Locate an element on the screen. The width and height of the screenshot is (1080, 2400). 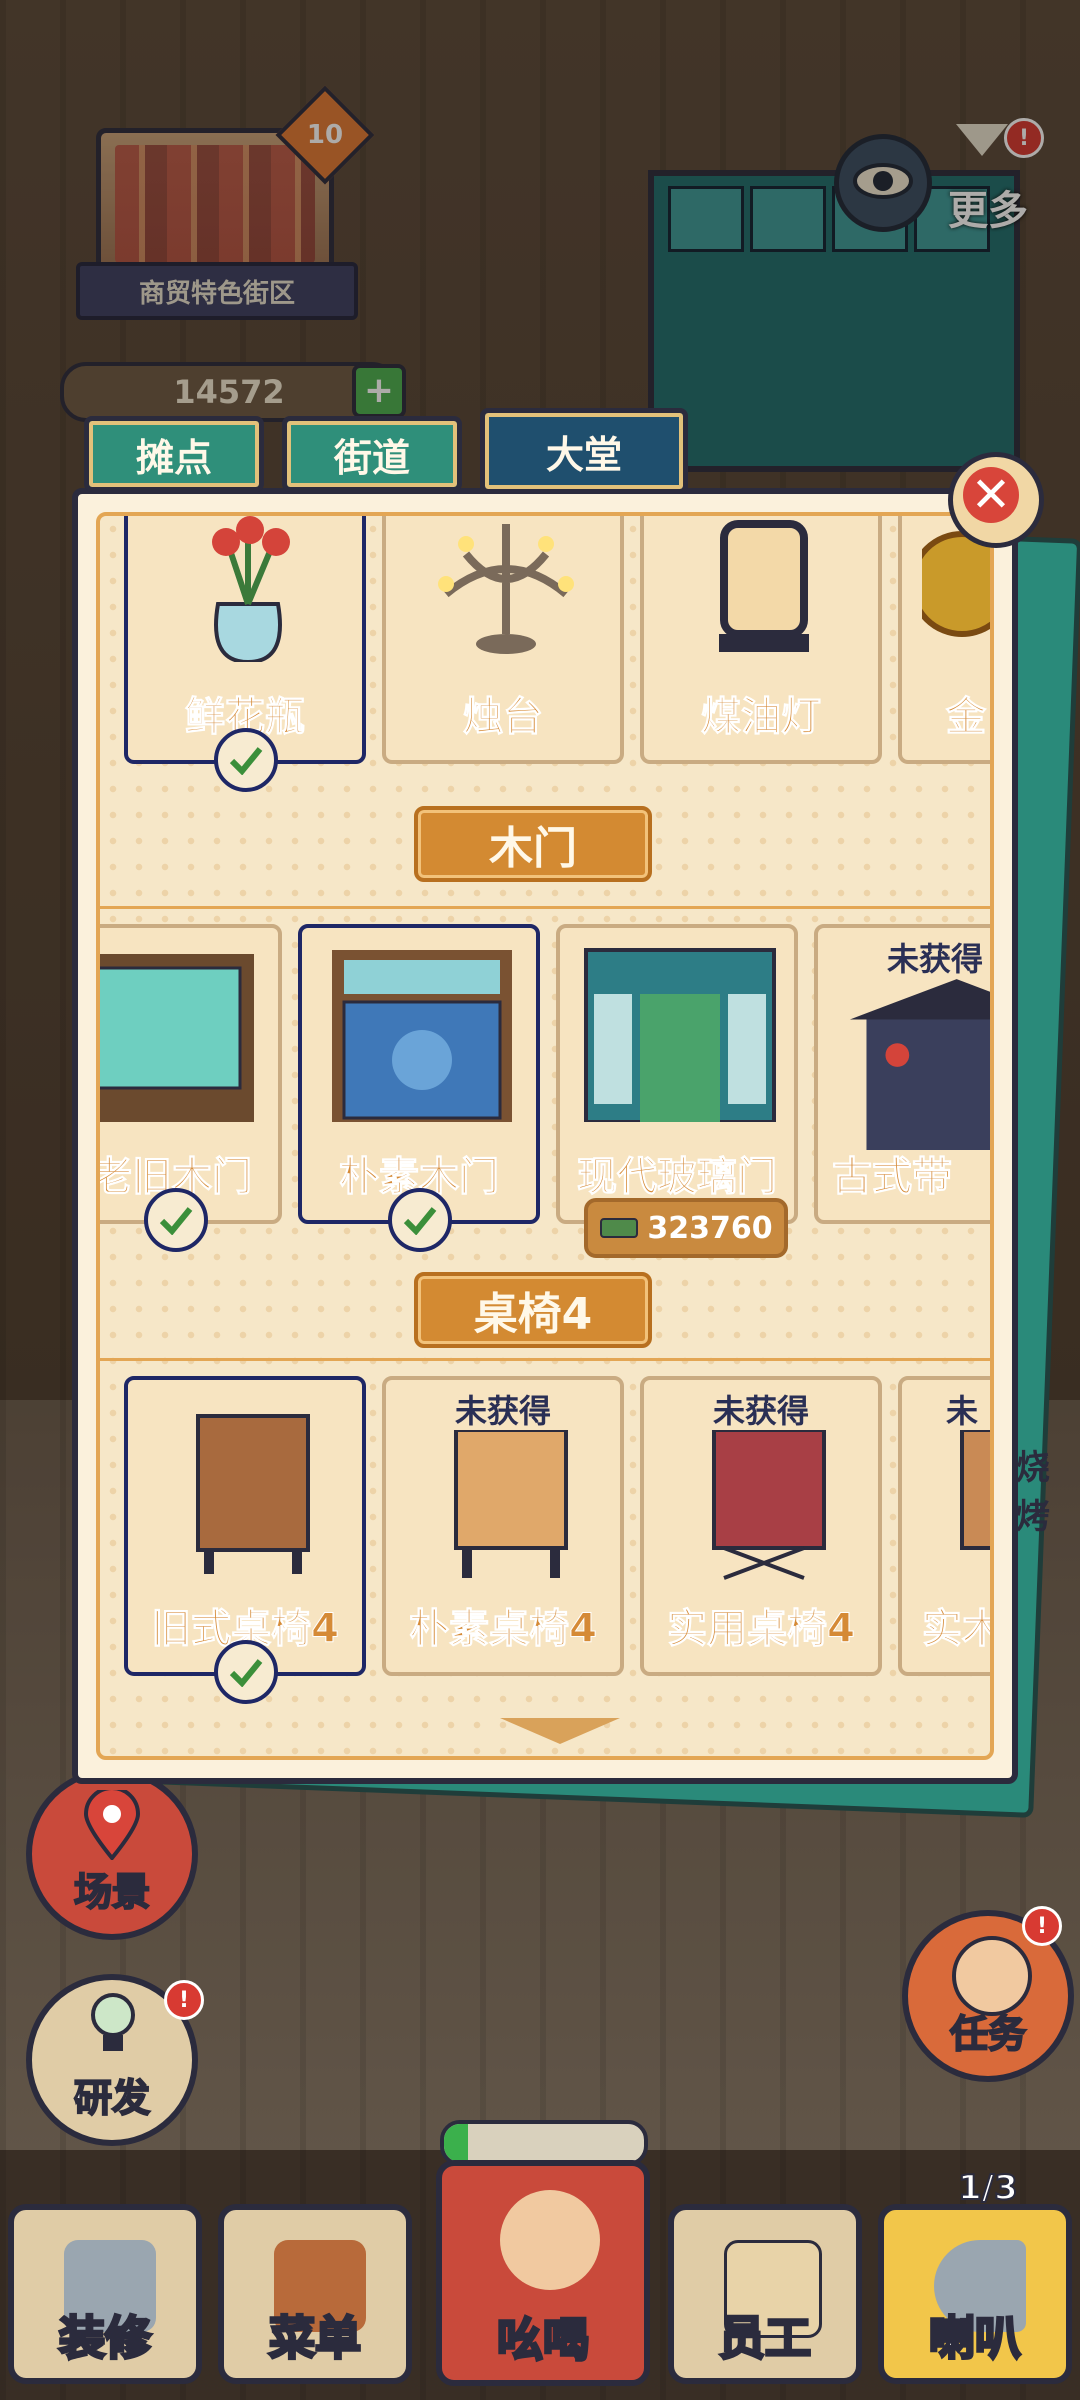
glass-door-icon is located at coordinates (680, 1035).